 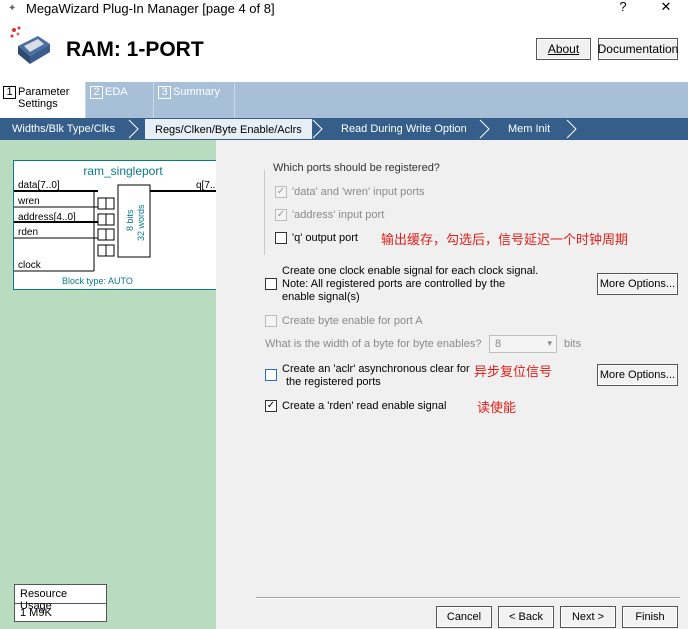 What do you see at coordinates (43, 100) in the screenshot?
I see `tab-parameter-settings: 1 Parameter Settings` at bounding box center [43, 100].